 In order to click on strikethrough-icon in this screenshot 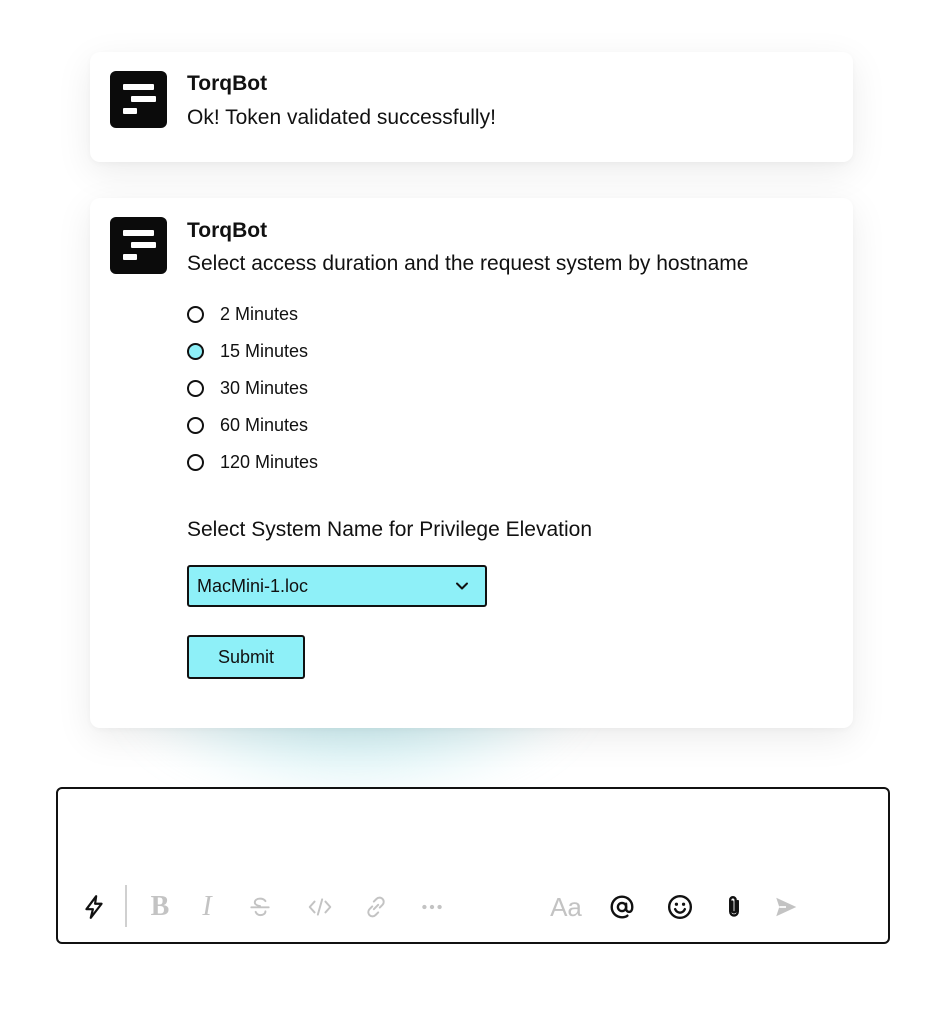, I will do `click(260, 907)`.